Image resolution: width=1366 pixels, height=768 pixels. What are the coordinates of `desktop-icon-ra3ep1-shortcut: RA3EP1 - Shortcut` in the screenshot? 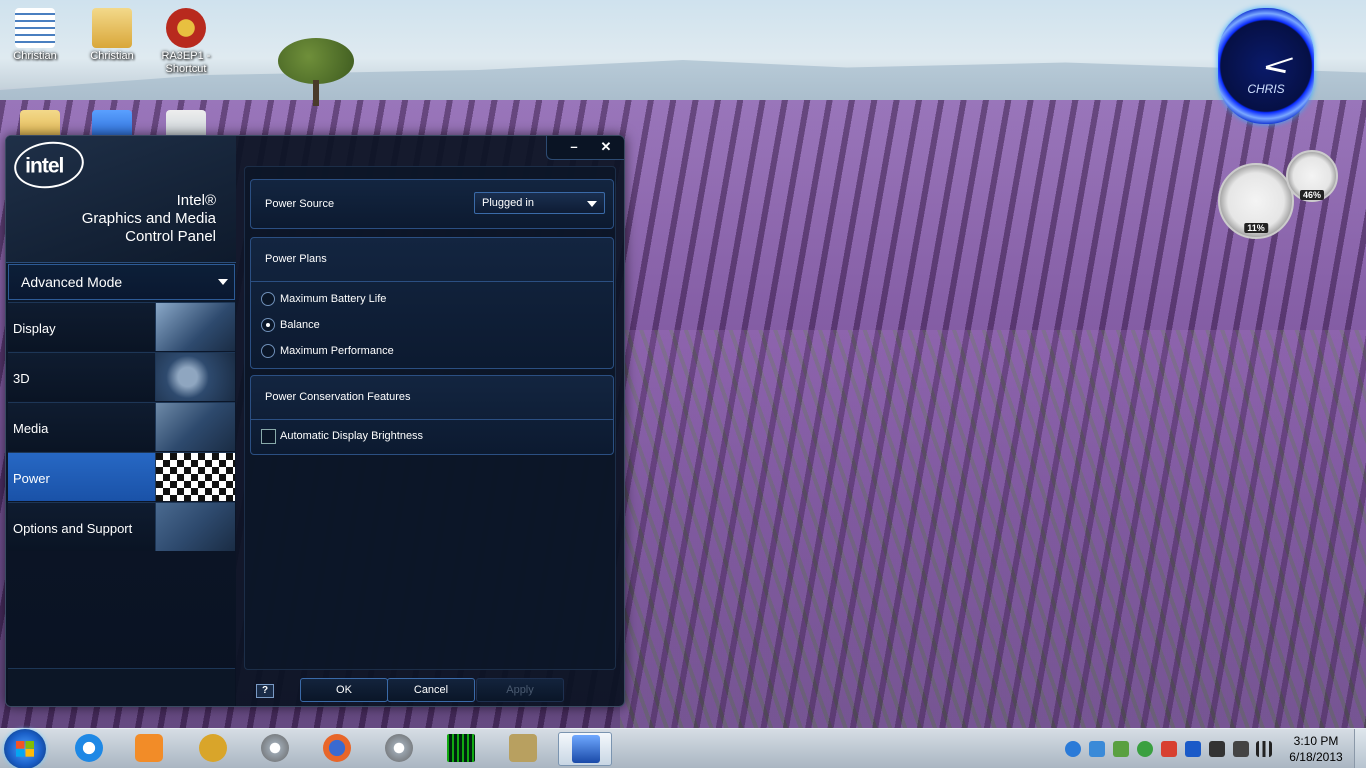 It's located at (186, 42).